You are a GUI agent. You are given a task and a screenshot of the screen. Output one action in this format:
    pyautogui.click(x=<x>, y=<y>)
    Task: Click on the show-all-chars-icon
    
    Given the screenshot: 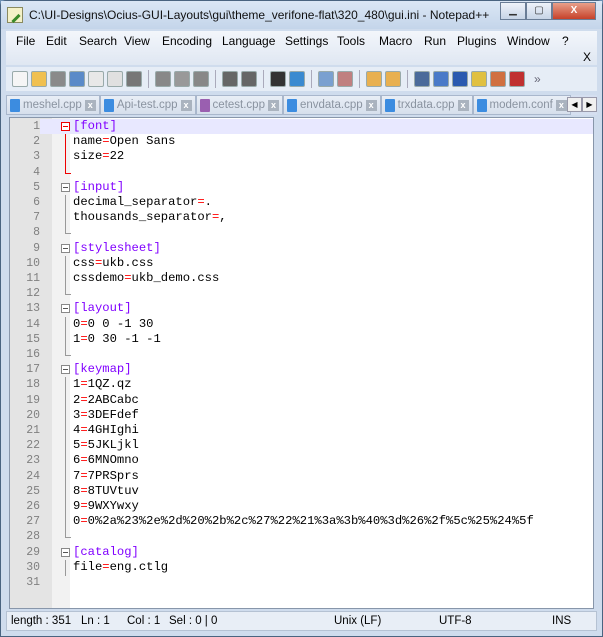 What is the action you would take?
    pyautogui.click(x=441, y=79)
    